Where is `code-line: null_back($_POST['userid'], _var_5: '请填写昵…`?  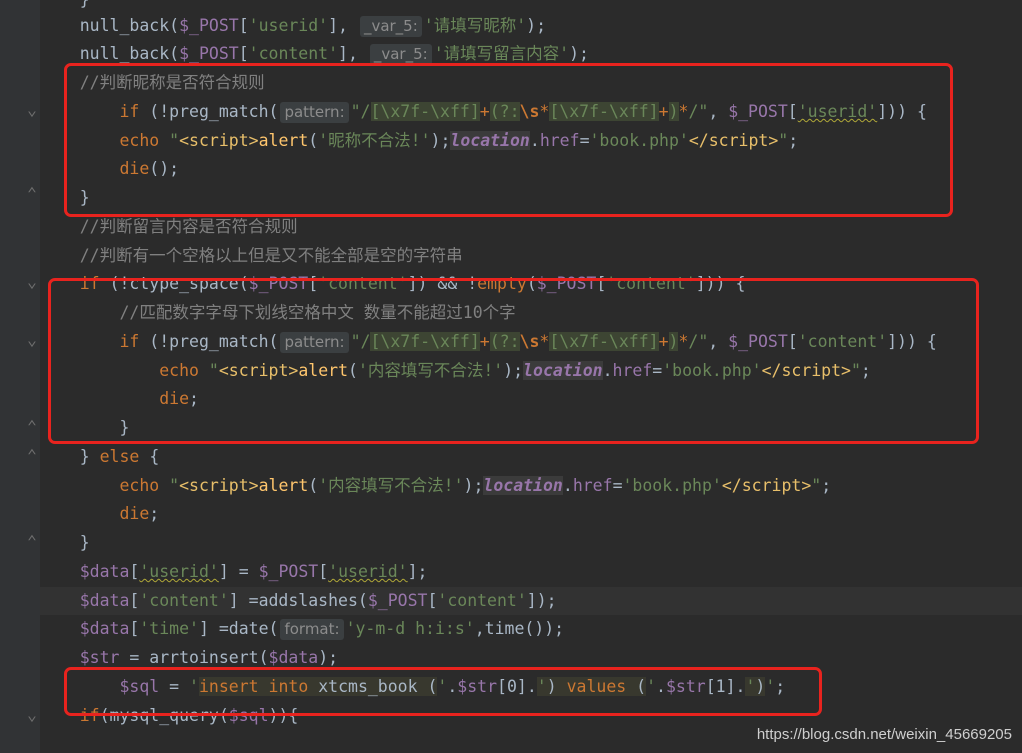 code-line: null_back($_POST['userid'], _var_5: '请填写昵… is located at coordinates (531, 26).